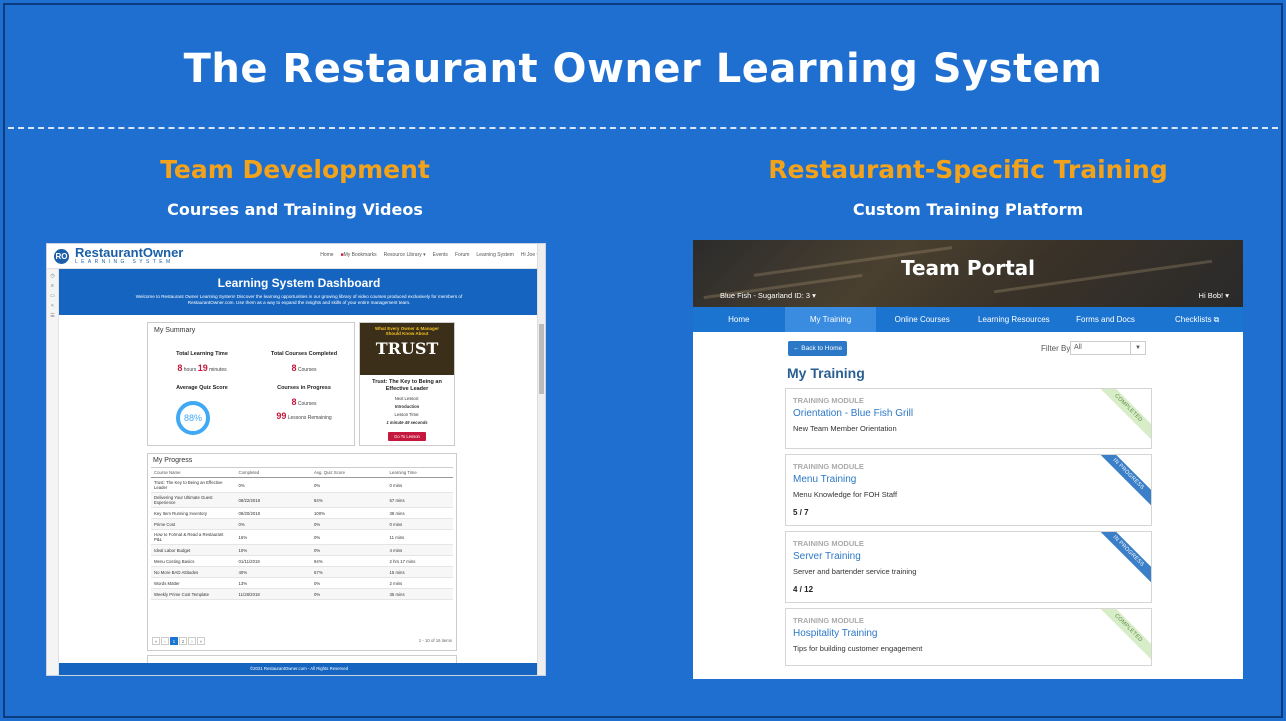  I want to click on back-to-home-button: ← Back to Home, so click(818, 348).